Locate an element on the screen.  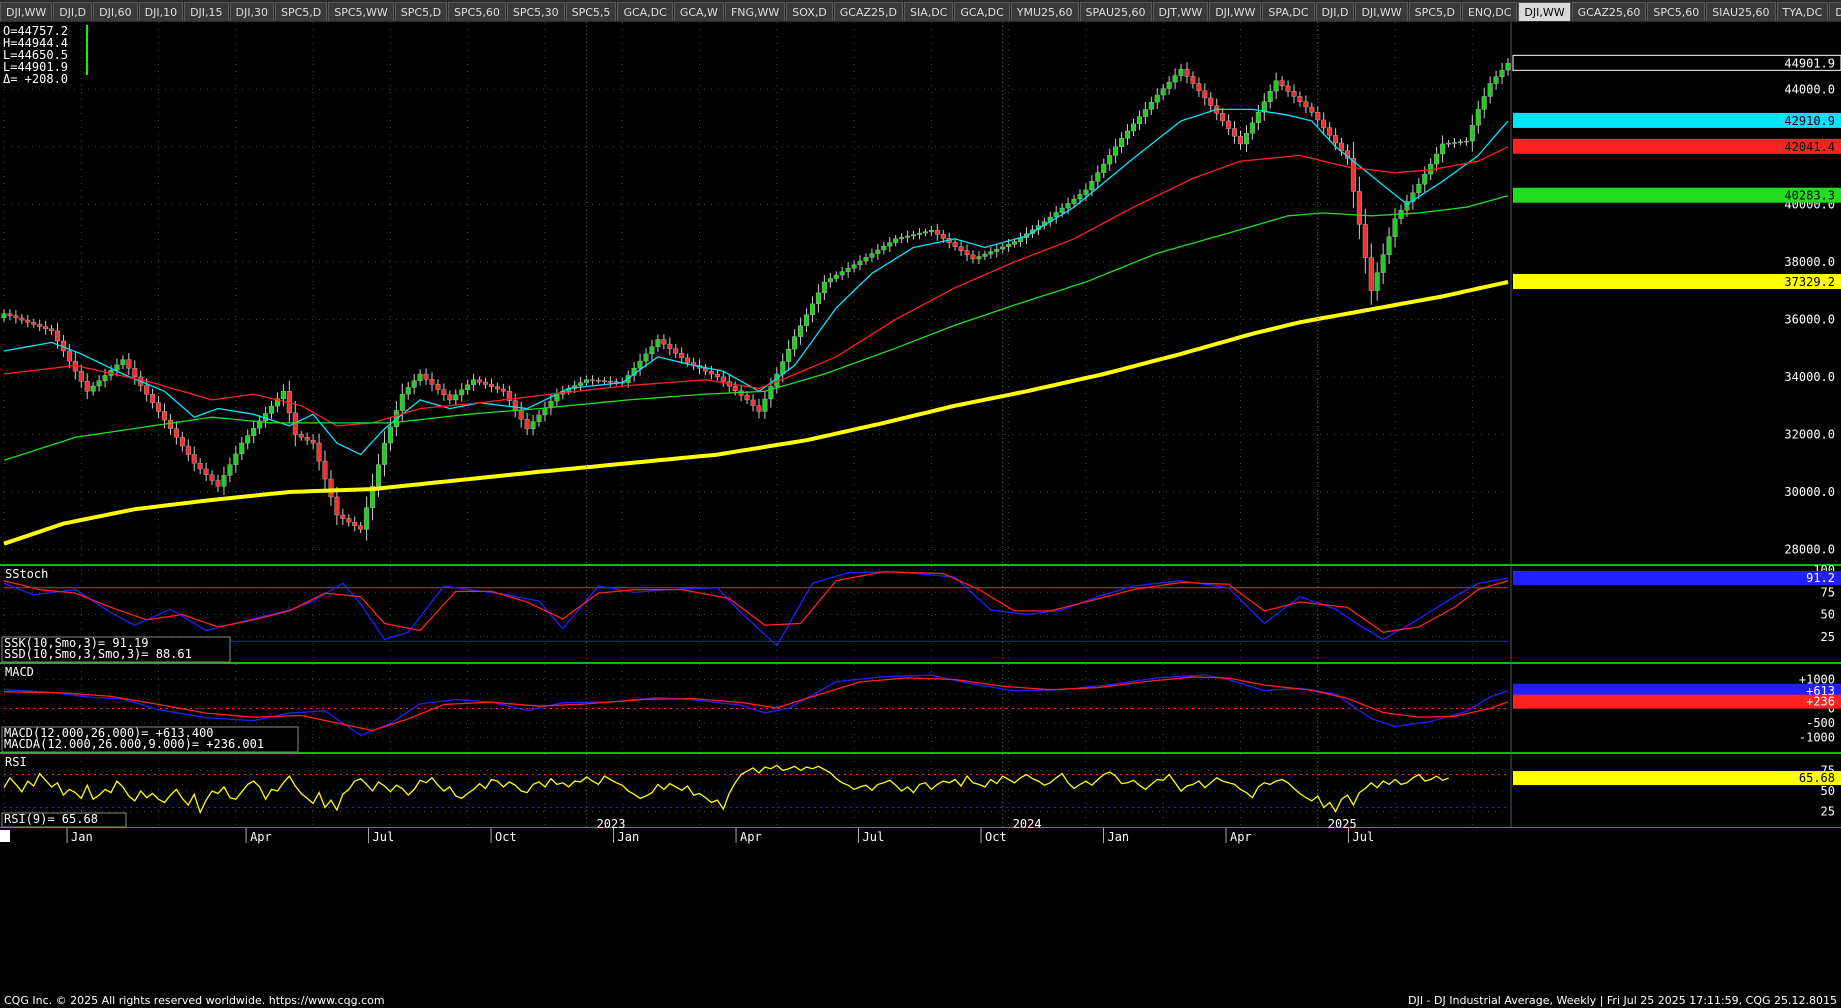
symbol-tab: SIA,DC is located at coordinates (928, 11).